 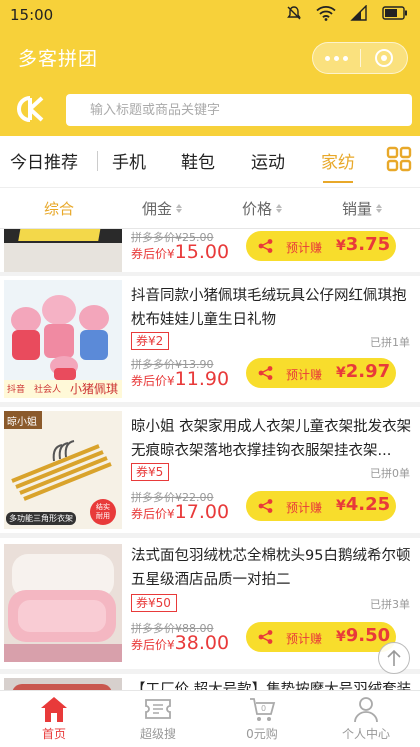 I want to click on product-title: 法式面包羽绒枕芯全棉枕头95白鹅绒希尔顿五星级酒店品质一对拍二, so click(x=271, y=568).